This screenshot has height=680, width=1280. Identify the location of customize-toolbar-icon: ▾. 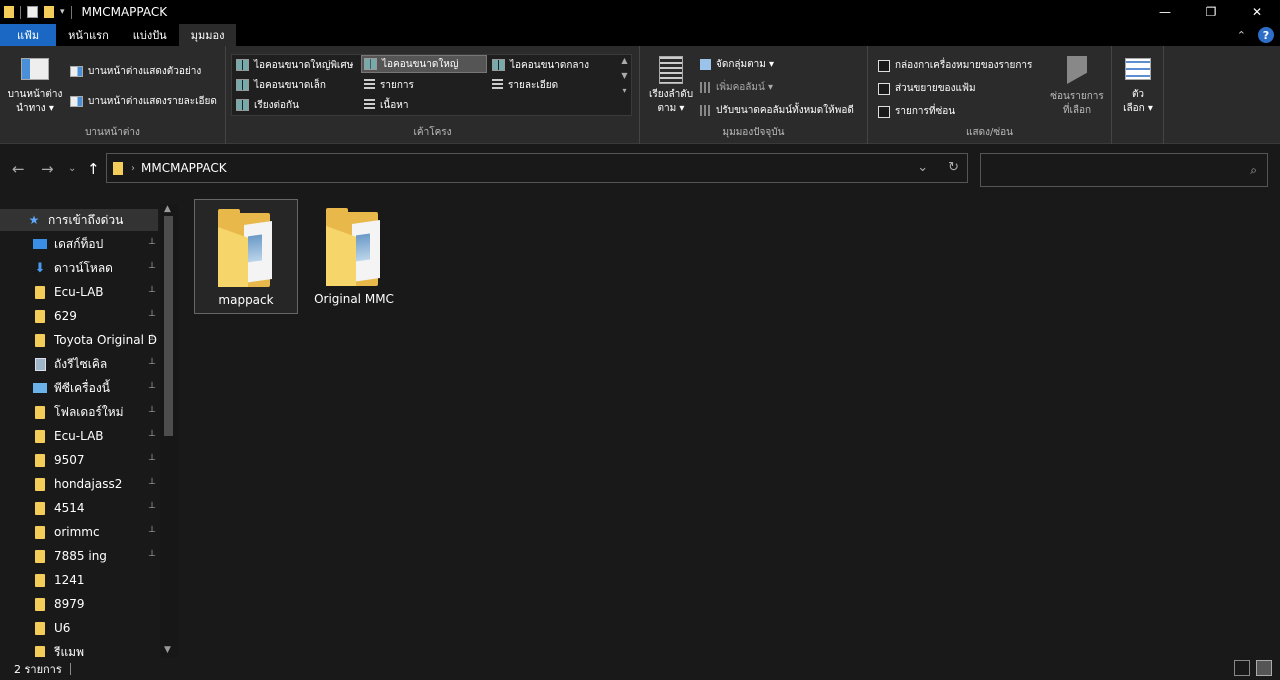
(62, 12).